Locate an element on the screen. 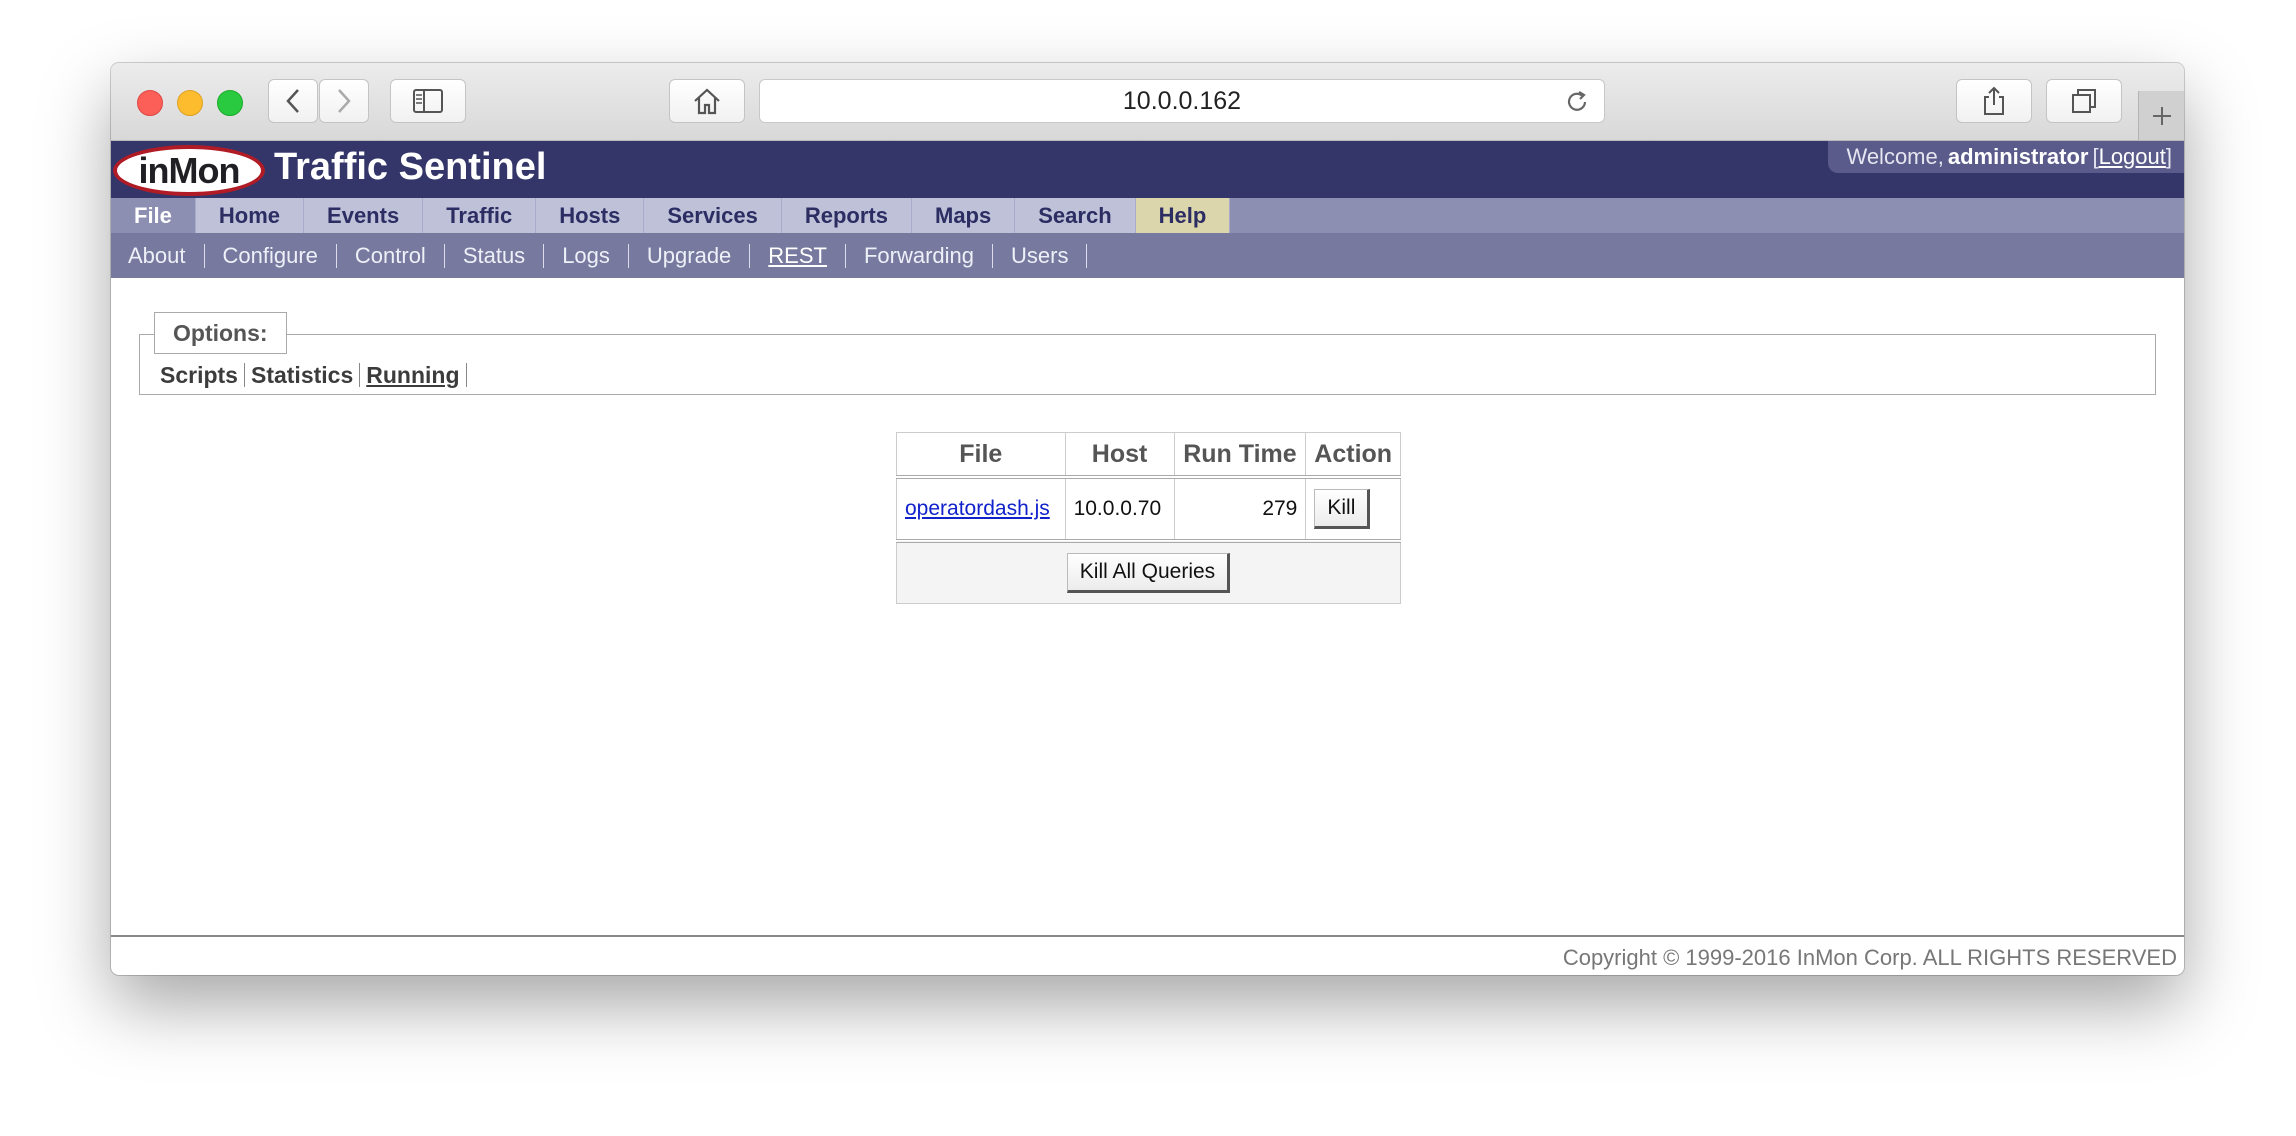 Image resolution: width=2296 pixels, height=1136 pixels. chevron-right-icon is located at coordinates (344, 101).